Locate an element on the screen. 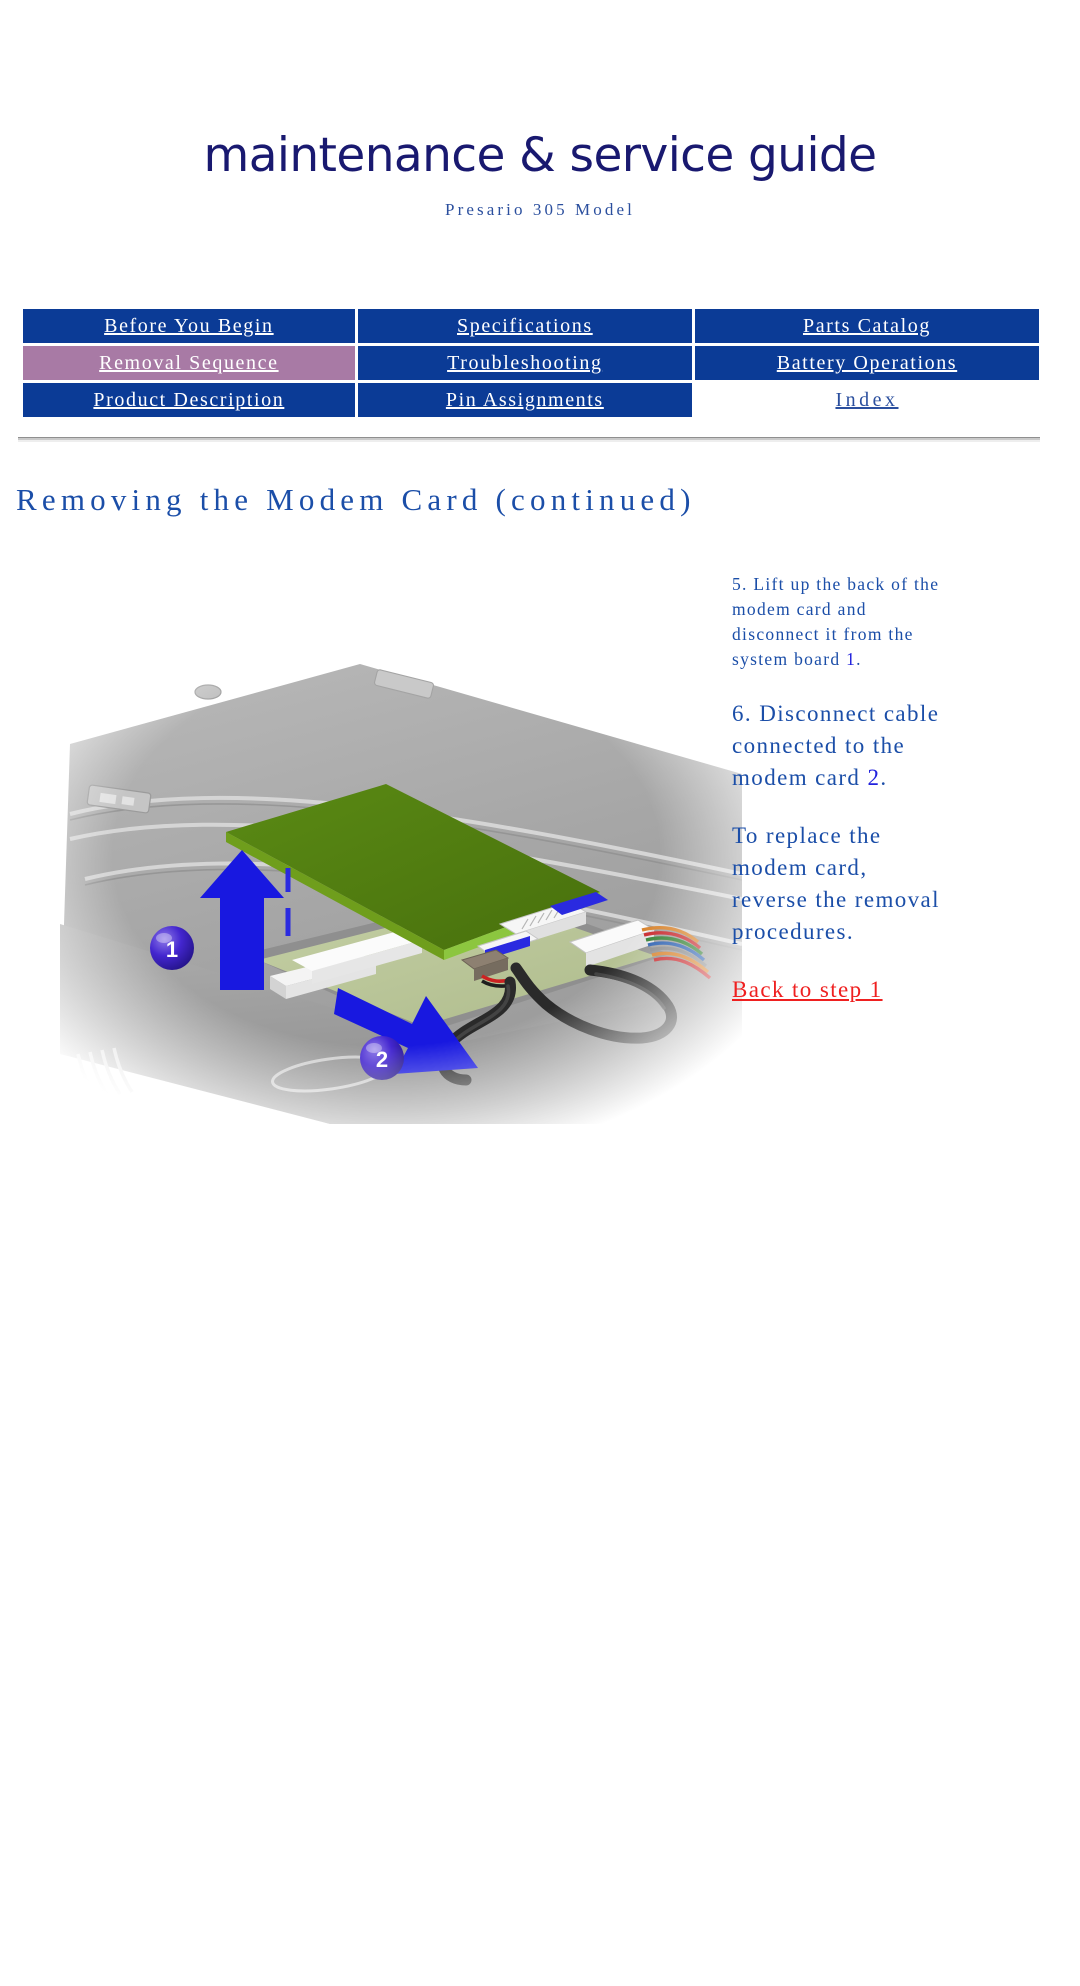 This screenshot has width=1080, height=1986. nav-link-before-you-begin: Before You Begin is located at coordinates (189, 326).